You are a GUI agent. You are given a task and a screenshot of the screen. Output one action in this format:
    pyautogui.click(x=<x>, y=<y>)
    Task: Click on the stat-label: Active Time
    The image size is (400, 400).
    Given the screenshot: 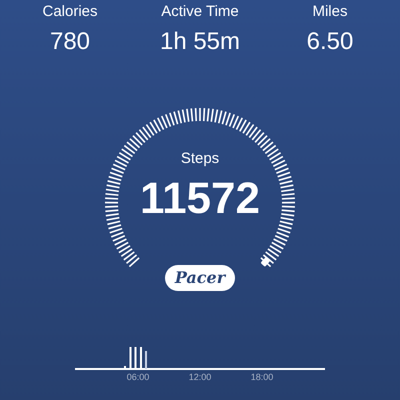 What is the action you would take?
    pyautogui.click(x=200, y=12)
    